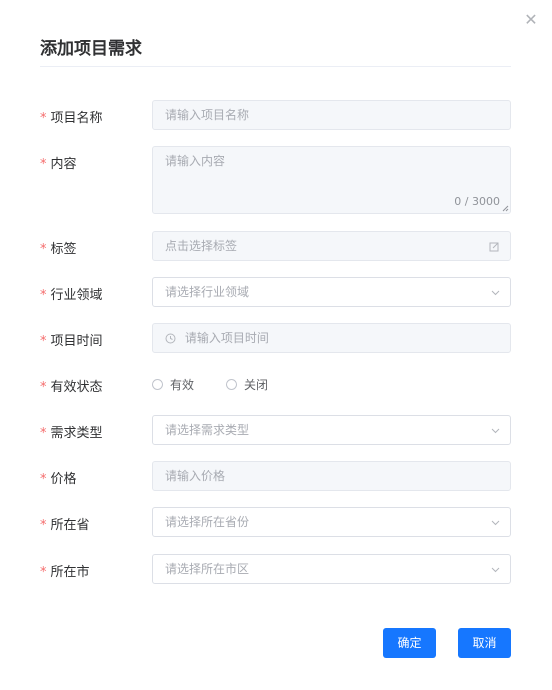 The image size is (552, 690). What do you see at coordinates (58, 249) in the screenshot?
I see `tags-label: * 标签` at bounding box center [58, 249].